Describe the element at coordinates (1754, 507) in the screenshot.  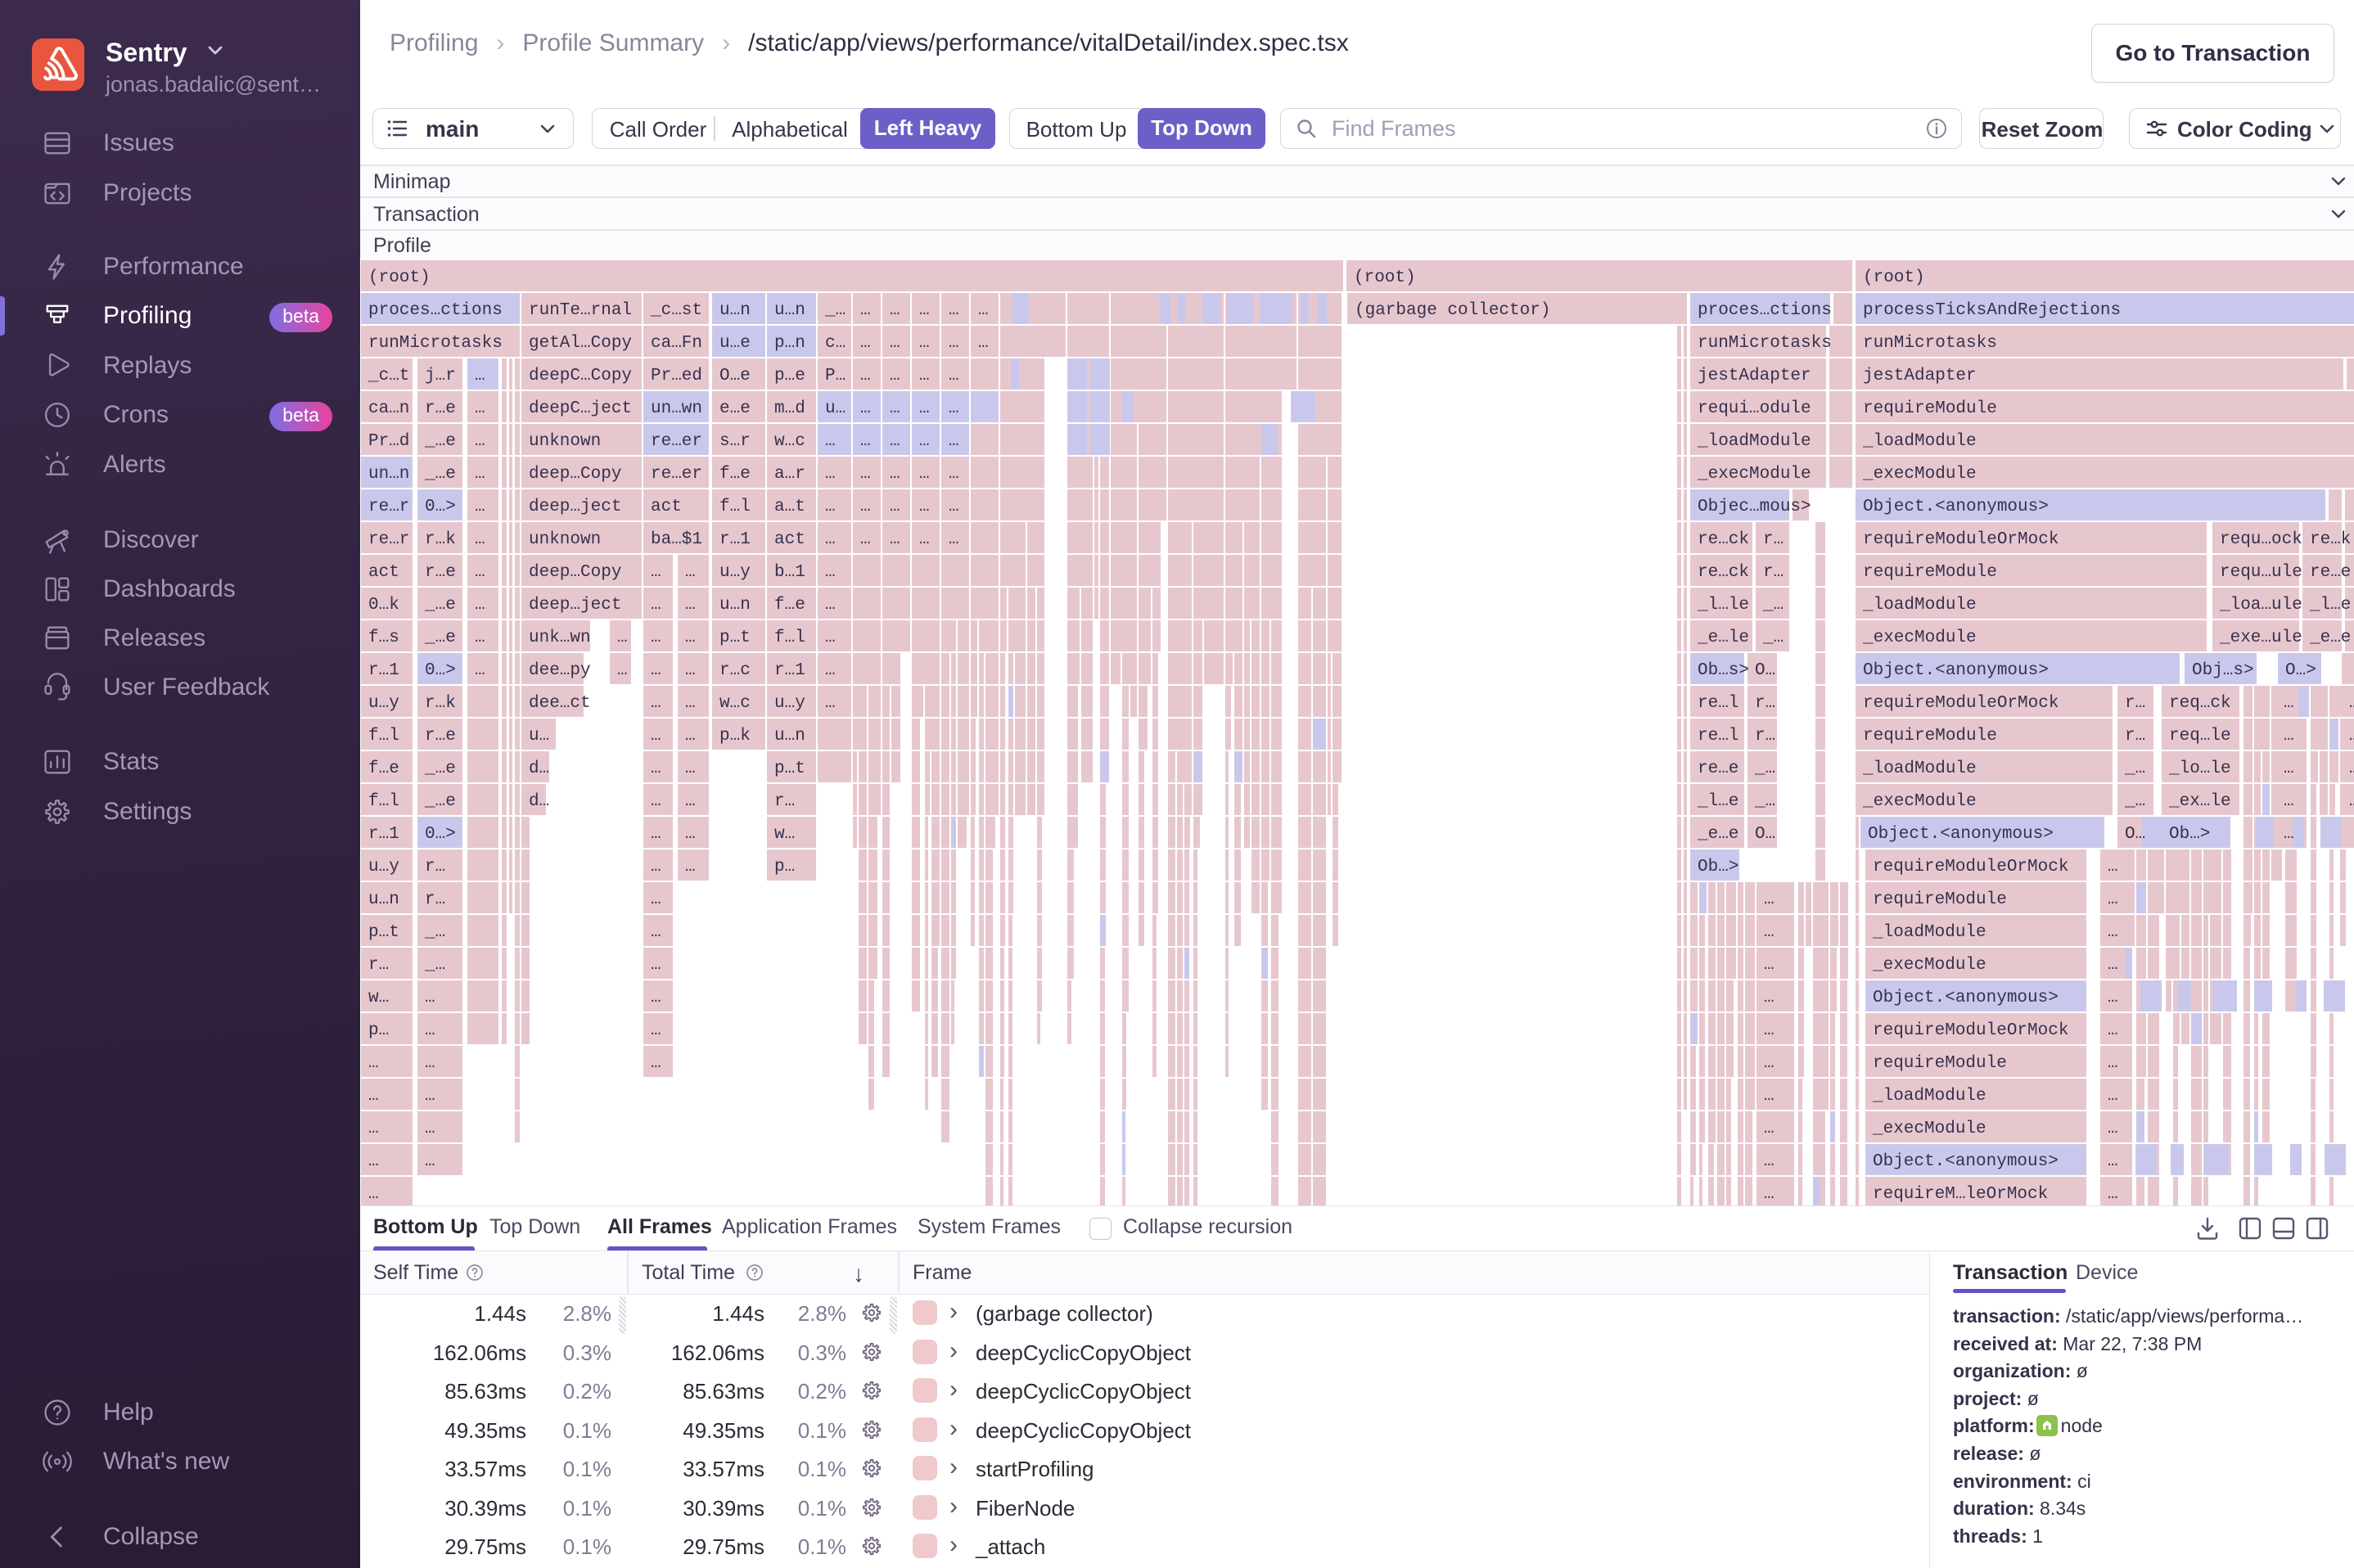
I see `svg-text: Objec…mous>` at that location.